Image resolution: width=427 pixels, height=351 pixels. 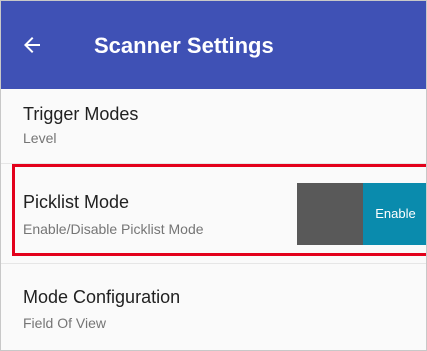 I want to click on picklist-mode-toggle: Enable, so click(x=361, y=214).